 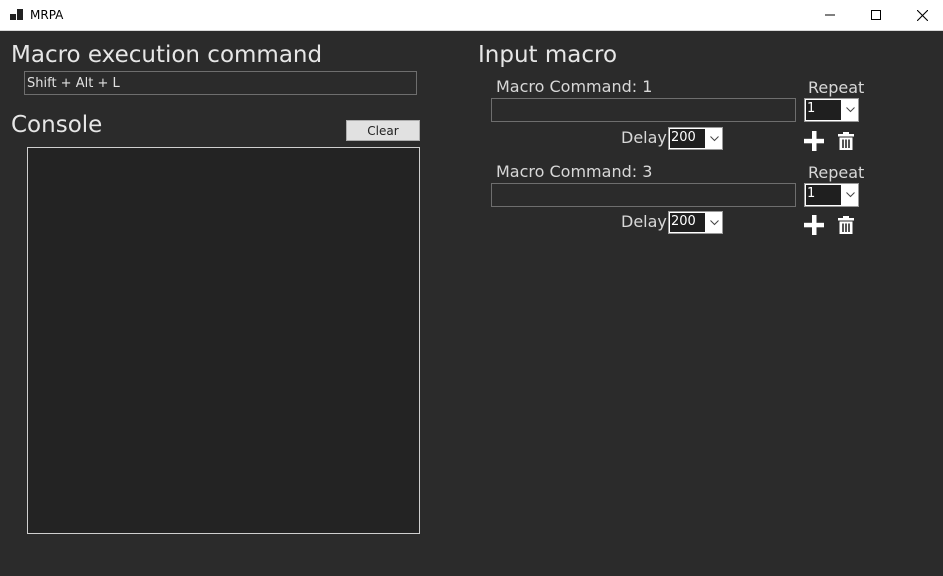 I want to click on close-button, so click(x=921, y=15).